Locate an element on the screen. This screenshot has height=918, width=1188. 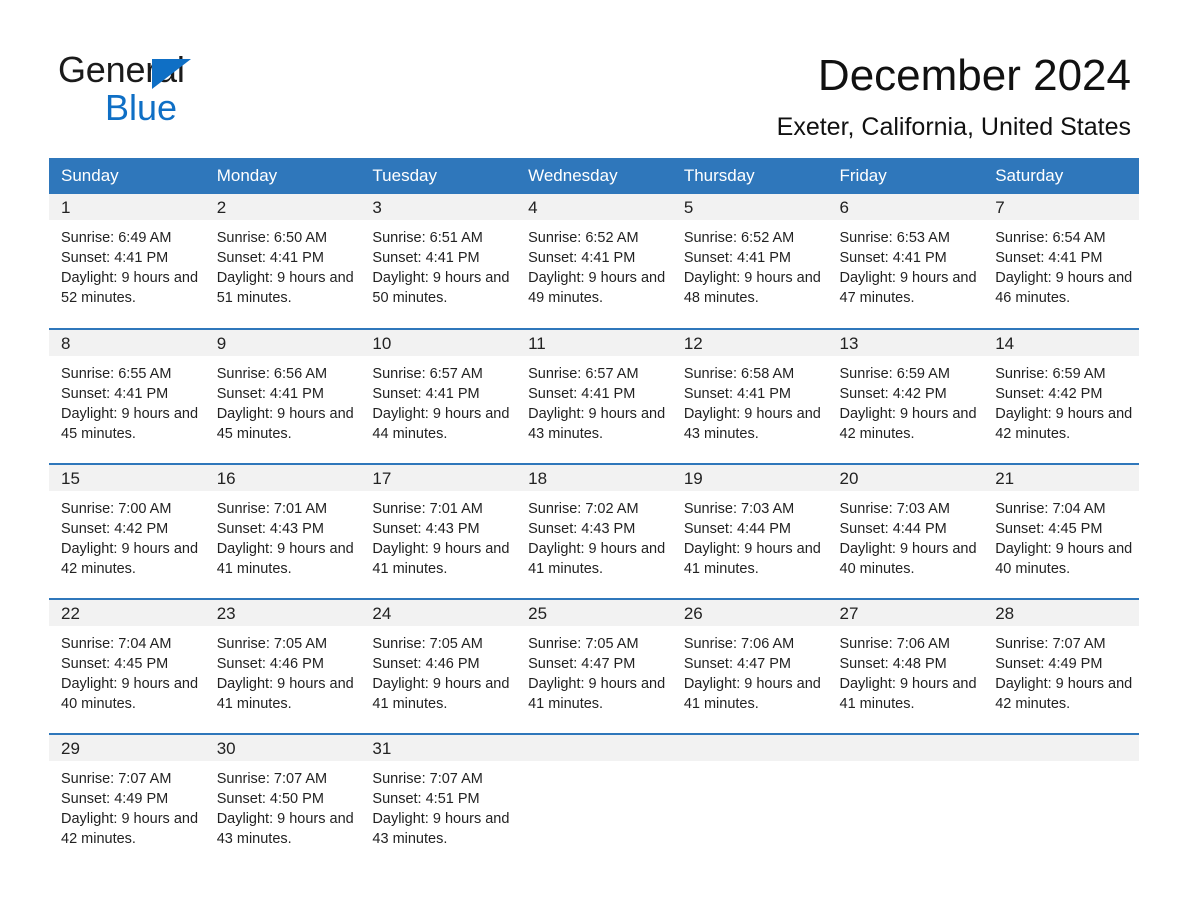
daylight-text: Daylight: 9 hours and 44 minutes. is located at coordinates (441, 424).